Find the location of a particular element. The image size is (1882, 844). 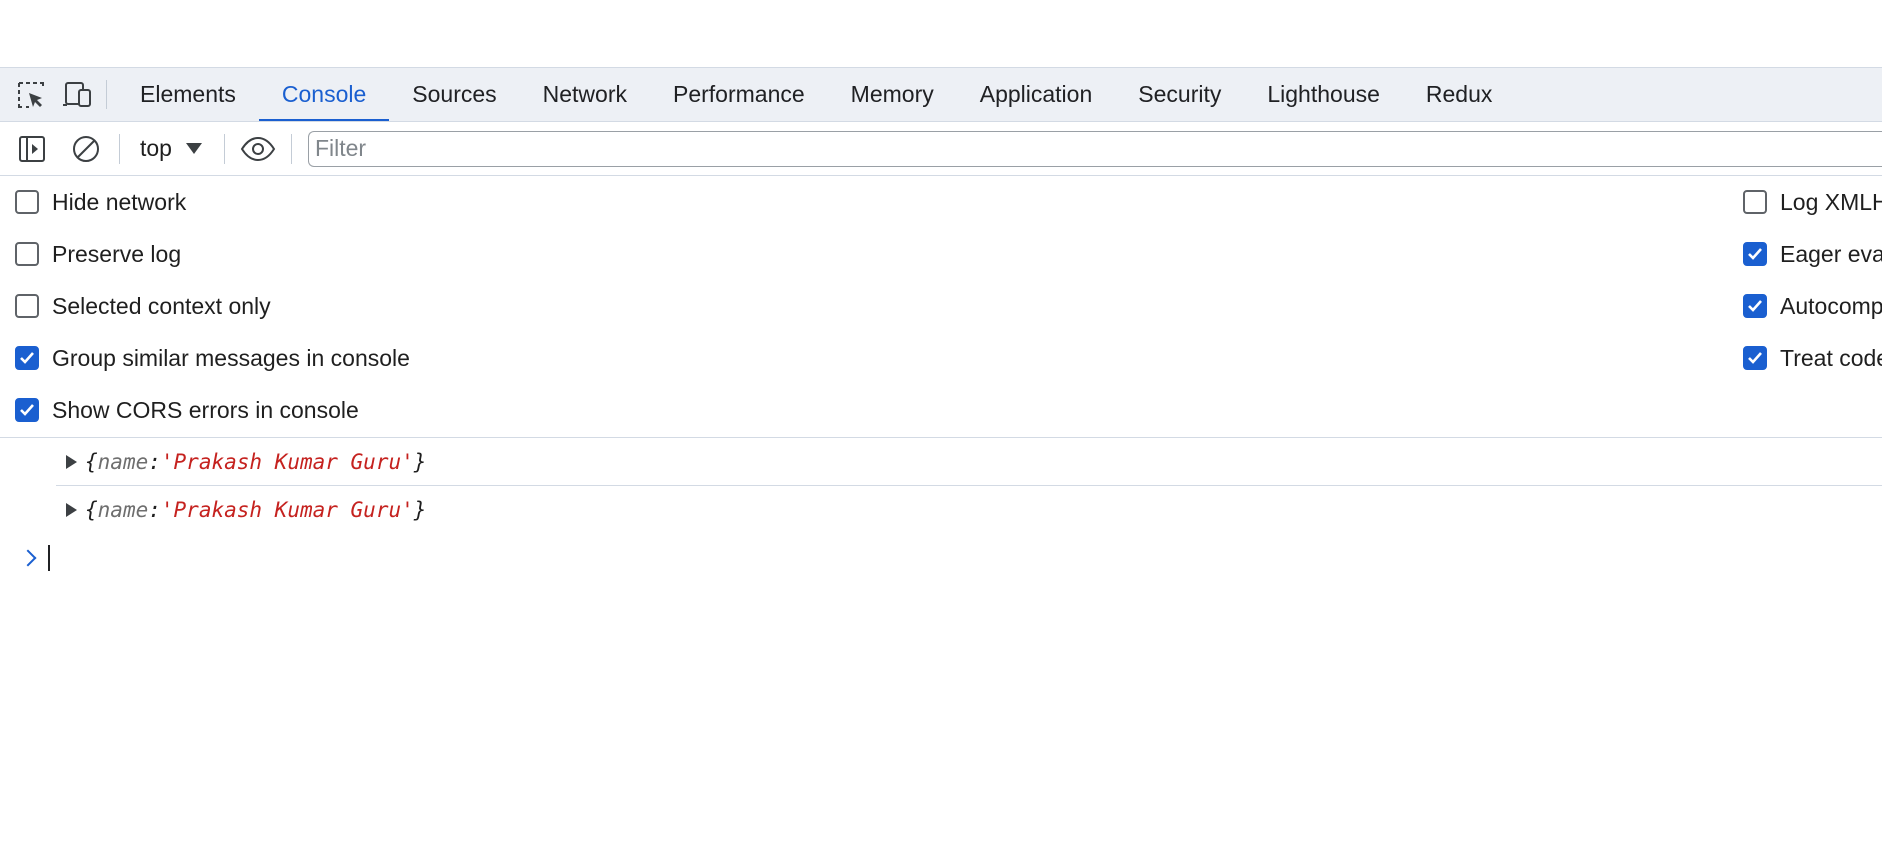

setting-label: Preserve log is located at coordinates (117, 253).